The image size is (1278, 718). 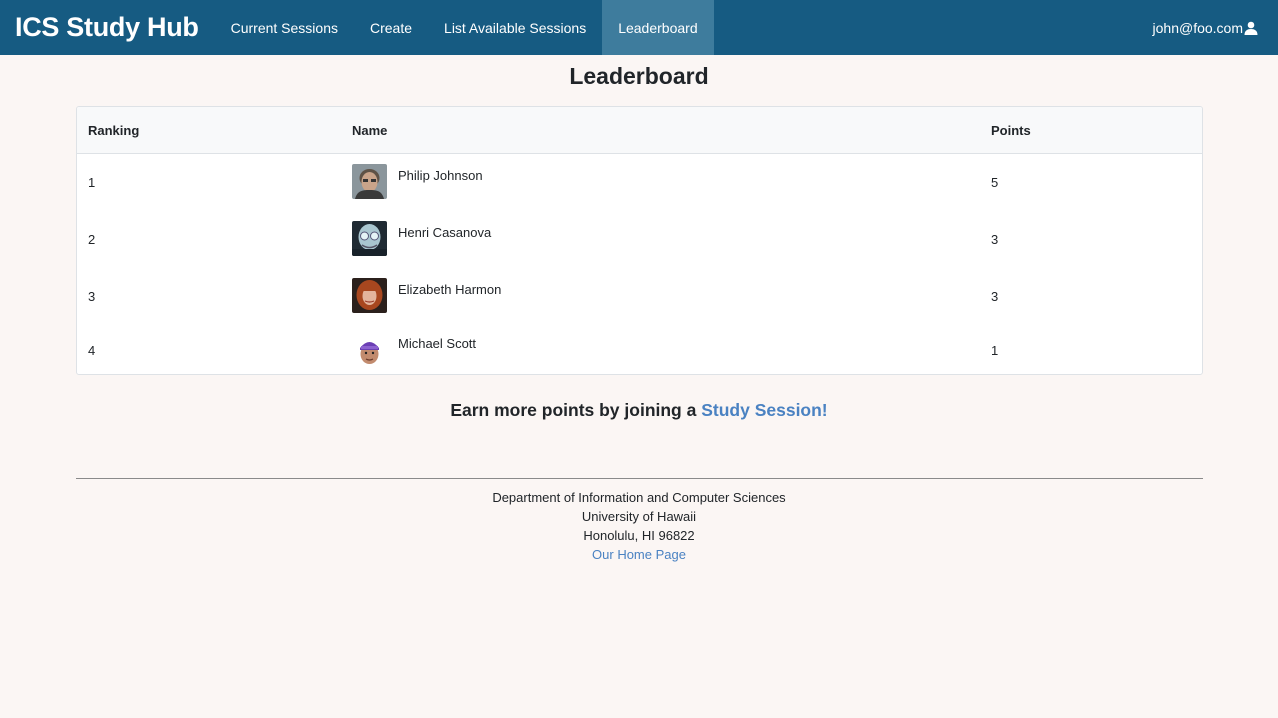 I want to click on rank-cell: 3, so click(x=92, y=296).